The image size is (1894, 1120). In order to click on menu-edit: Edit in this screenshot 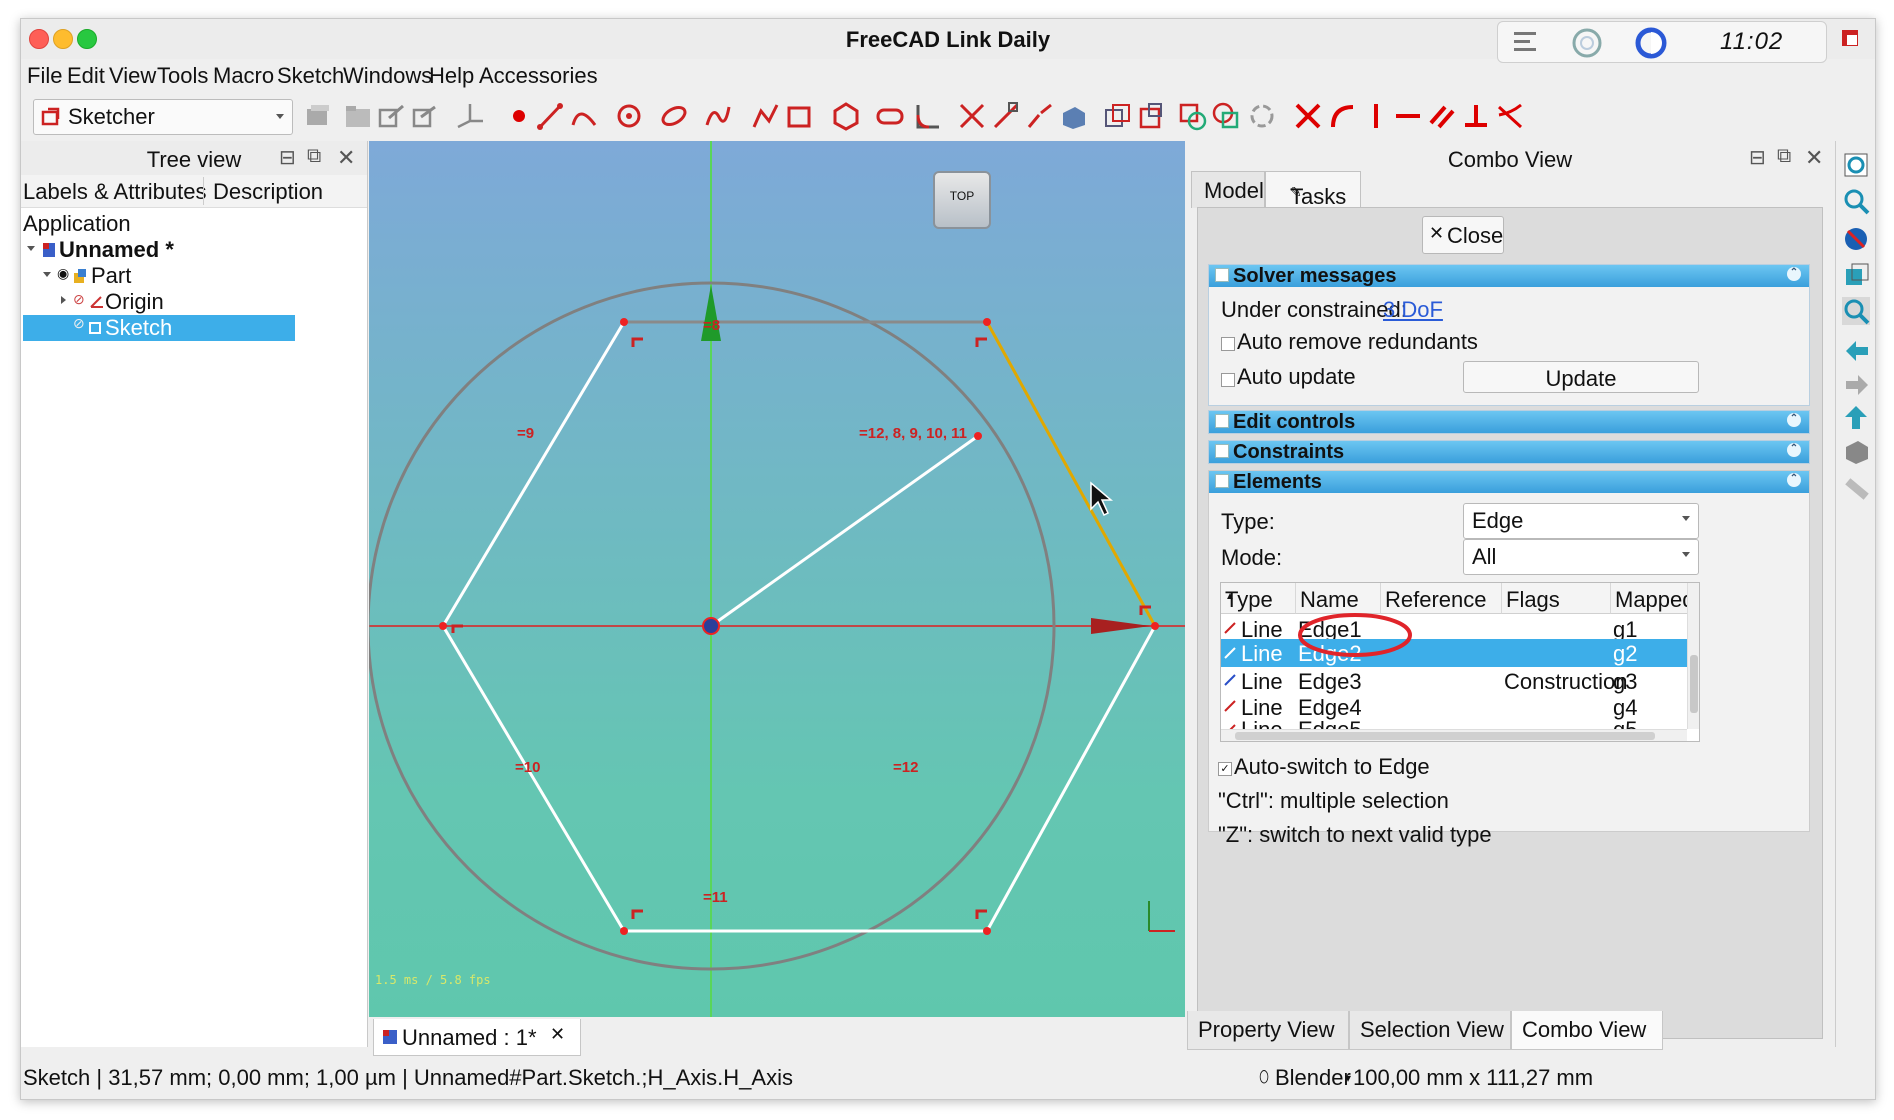, I will do `click(86, 76)`.